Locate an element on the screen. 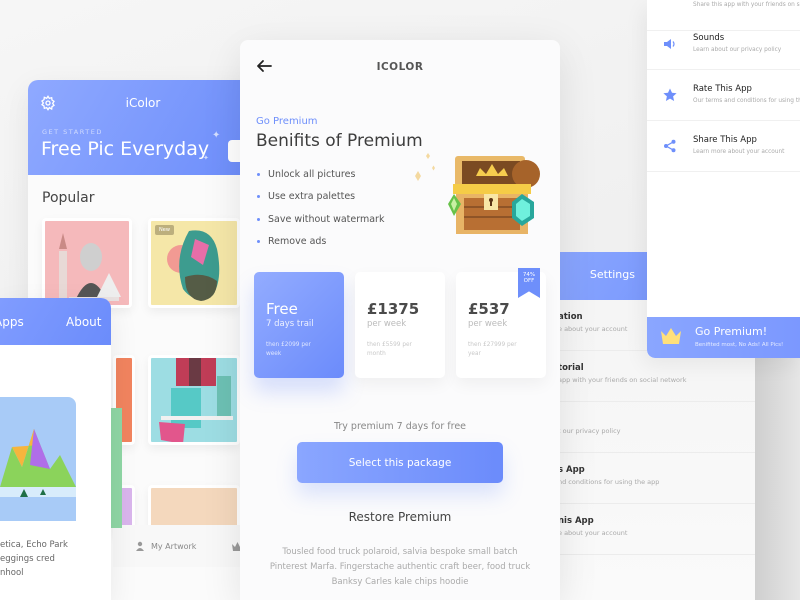 The height and width of the screenshot is (600, 800). restore-premium-link: Restore Premium is located at coordinates (400, 517).